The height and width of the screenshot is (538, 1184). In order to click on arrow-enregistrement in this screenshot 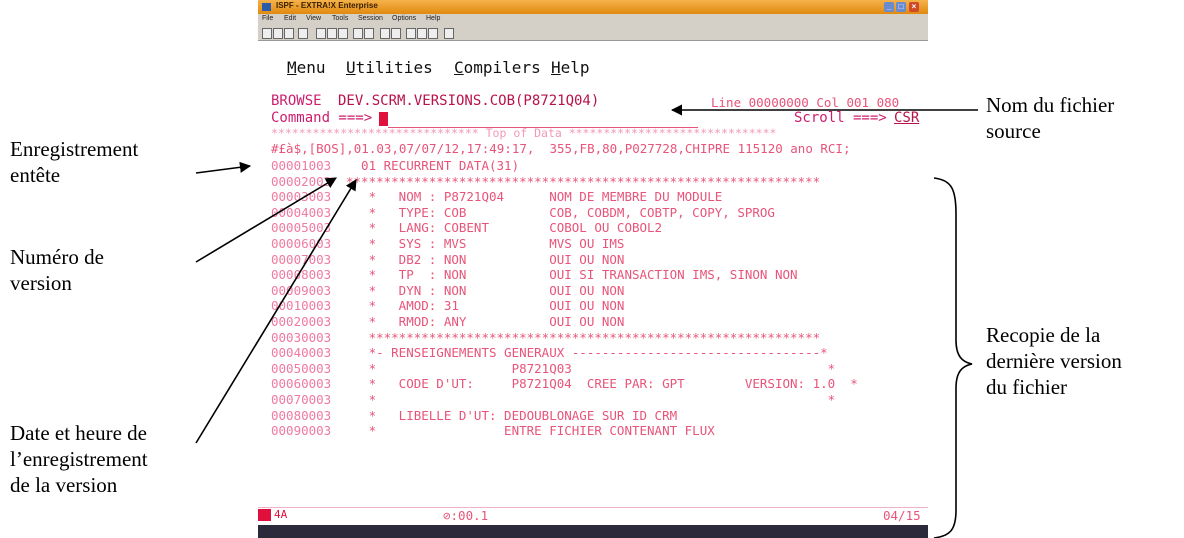, I will do `click(223, 167)`.